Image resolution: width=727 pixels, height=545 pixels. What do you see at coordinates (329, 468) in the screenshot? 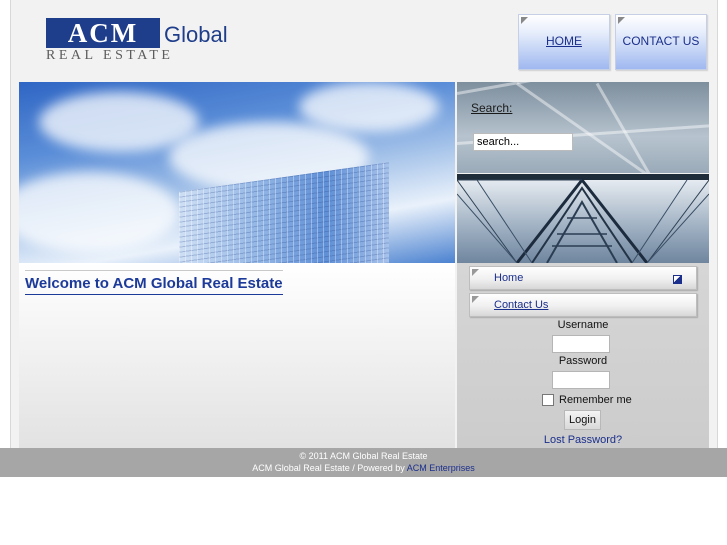
I see `footer-powered-text: ACM Global Real Estate / Powered by` at bounding box center [329, 468].